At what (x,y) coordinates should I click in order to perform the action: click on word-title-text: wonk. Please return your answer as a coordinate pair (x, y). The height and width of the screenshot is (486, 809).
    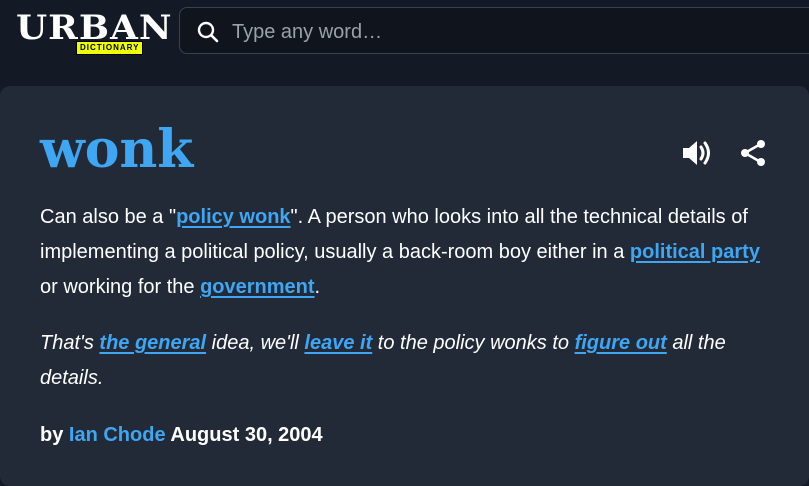
    Looking at the image, I should click on (116, 149).